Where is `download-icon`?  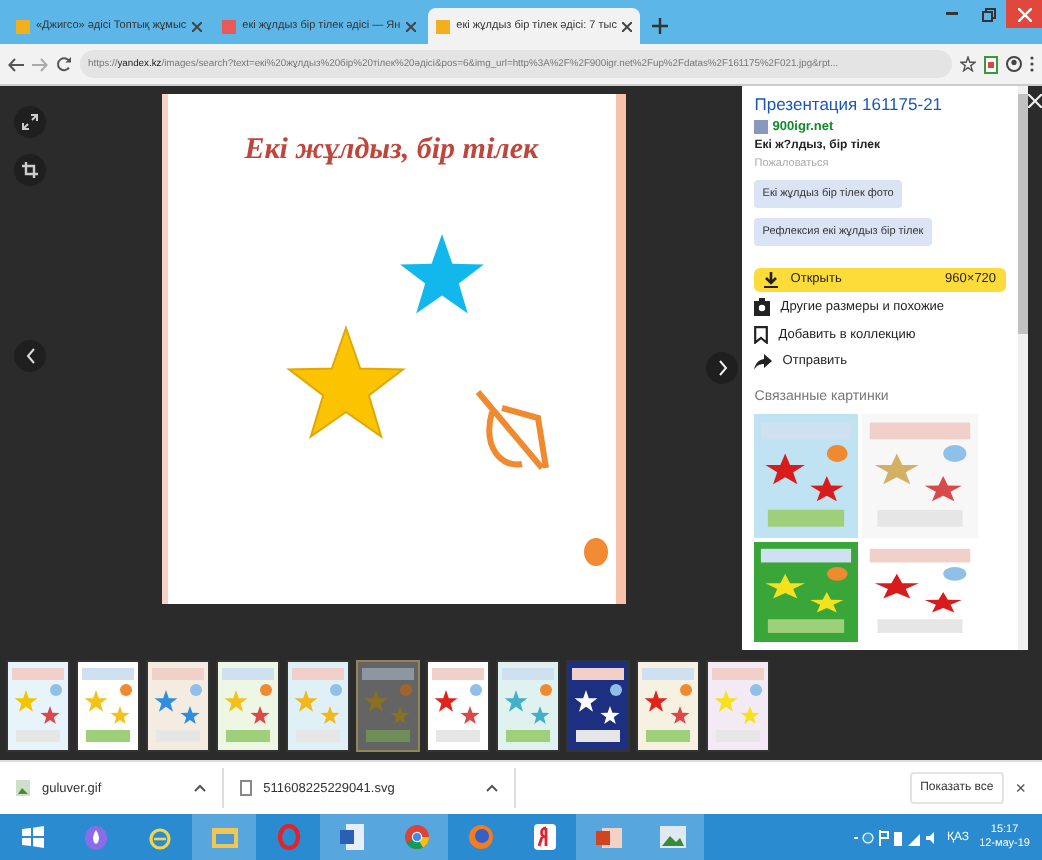 download-icon is located at coordinates (771, 279).